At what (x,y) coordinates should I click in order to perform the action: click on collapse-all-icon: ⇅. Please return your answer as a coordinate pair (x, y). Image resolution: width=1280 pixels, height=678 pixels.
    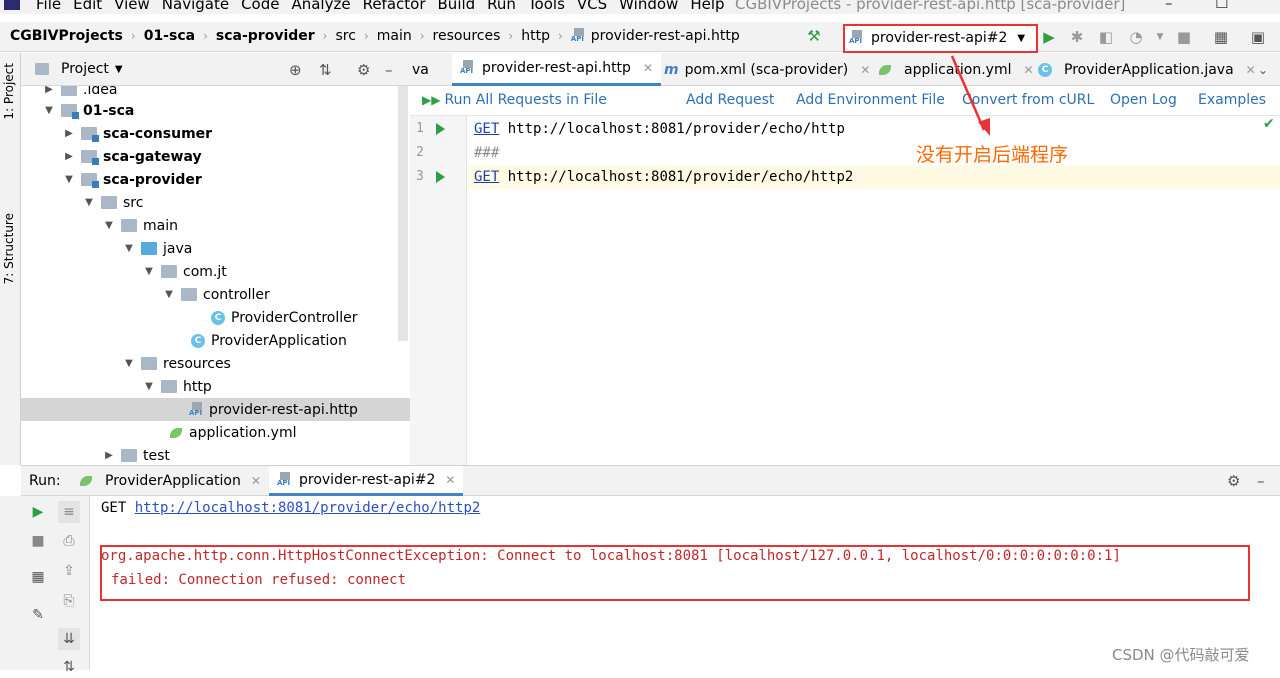
    Looking at the image, I should click on (325, 70).